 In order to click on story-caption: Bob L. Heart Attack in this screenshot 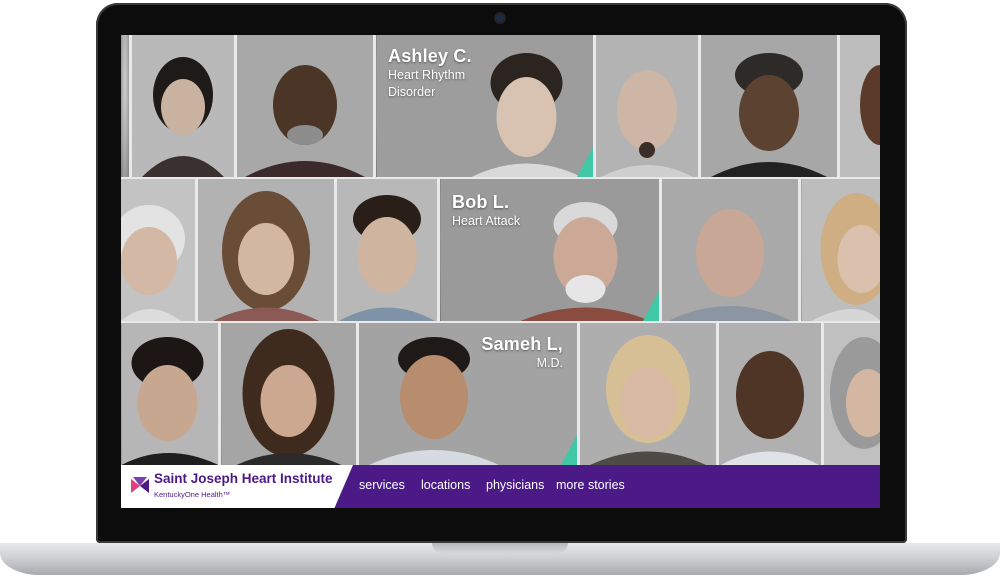, I will do `click(486, 210)`.